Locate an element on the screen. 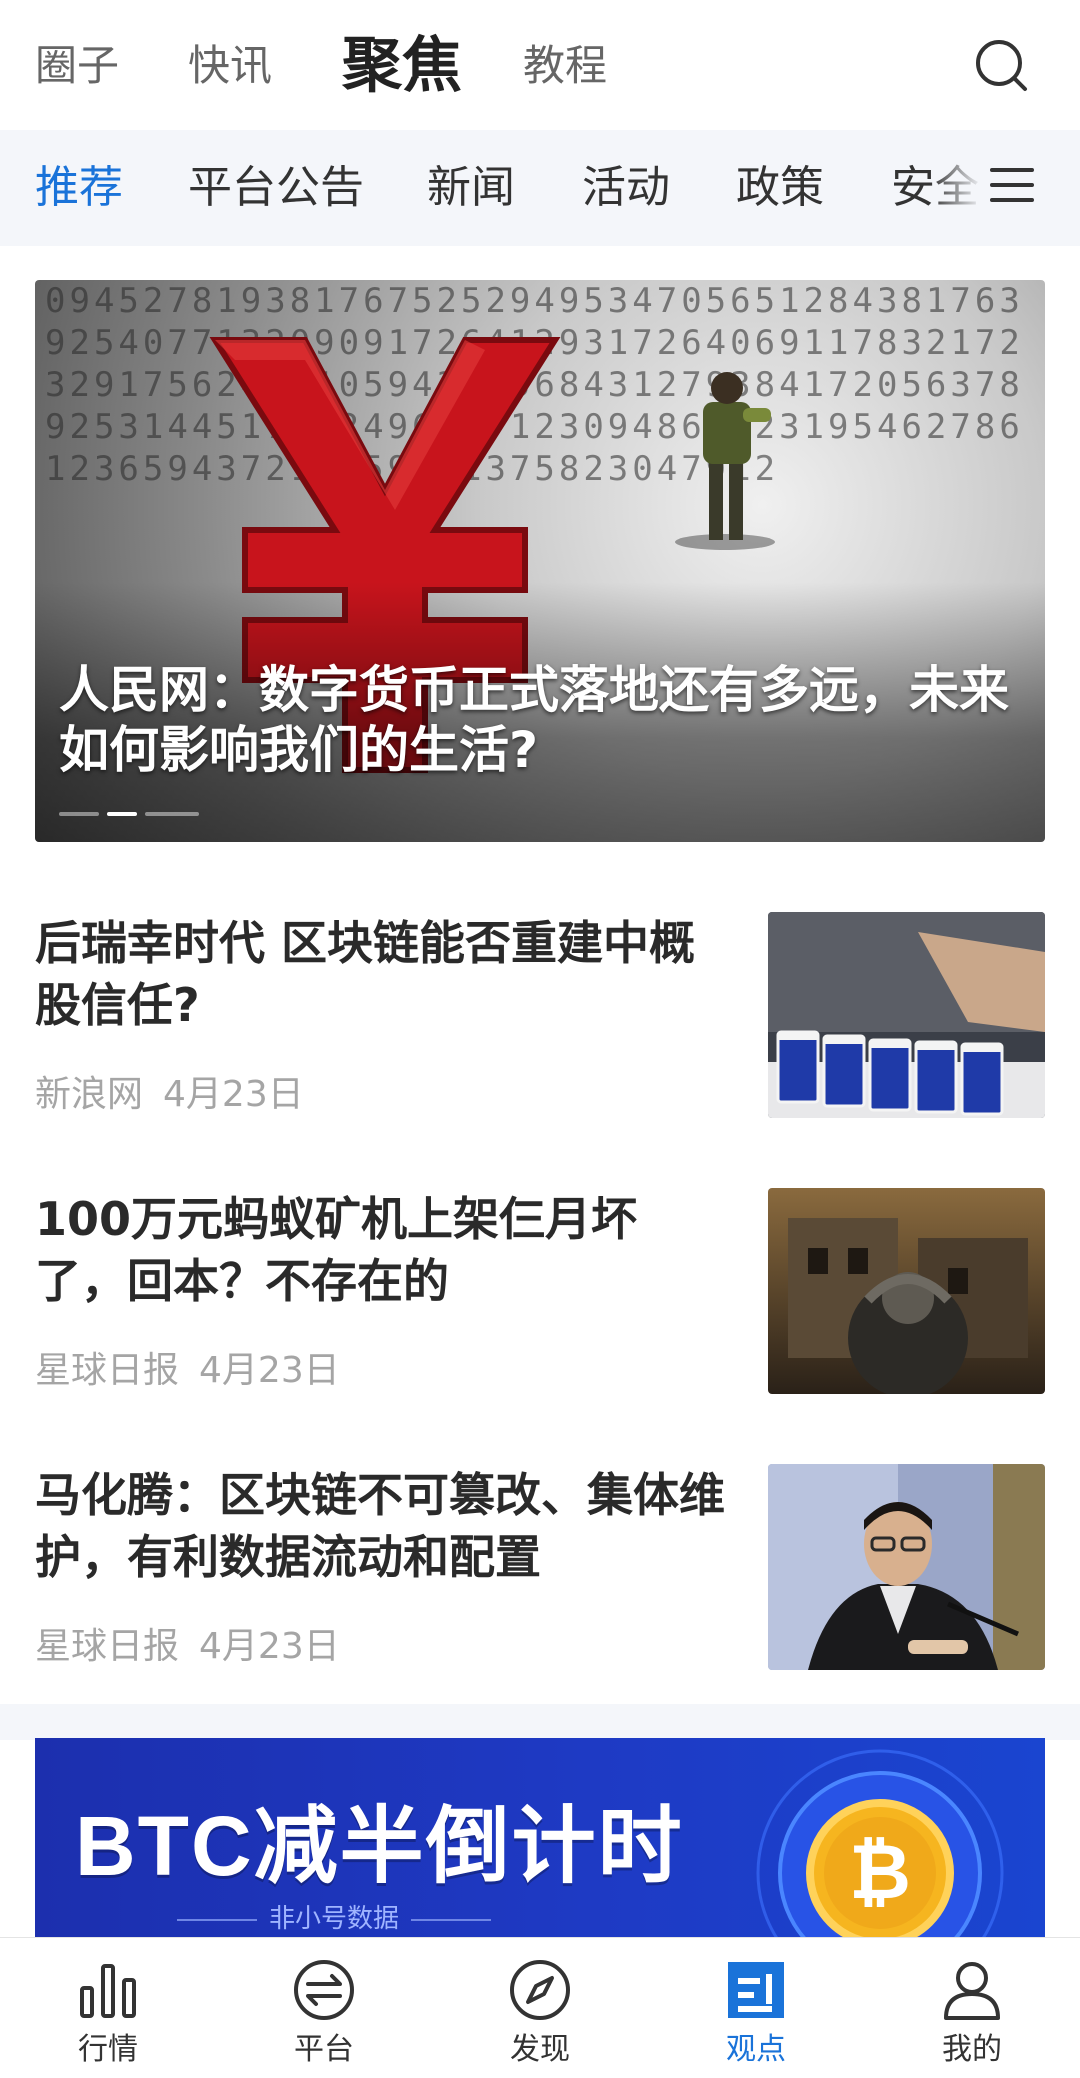 The image size is (1080, 2078). nav-profile: 我的 is located at coordinates (972, 2008).